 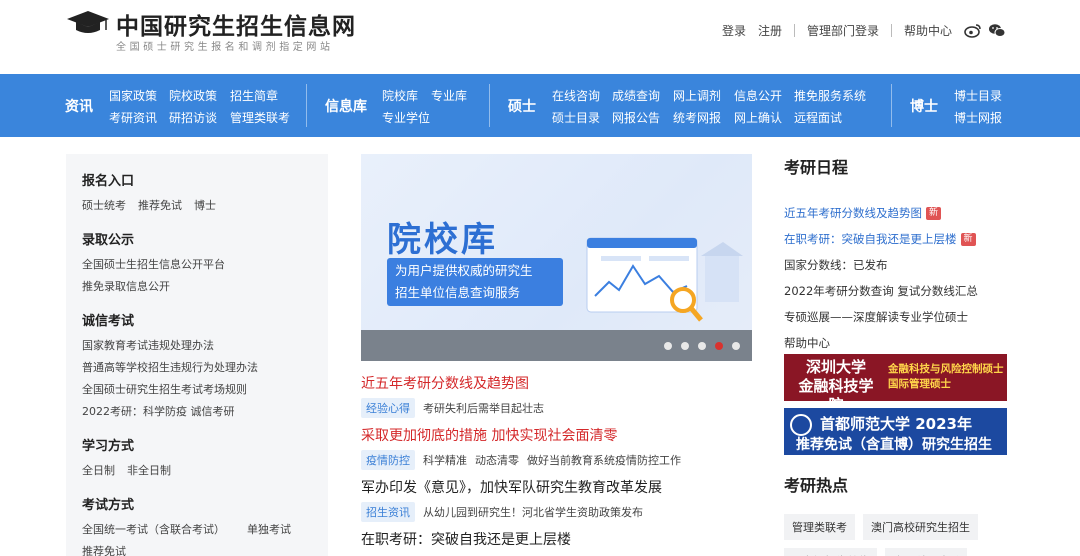 I want to click on nav-item: 远程面试, so click(x=818, y=117).